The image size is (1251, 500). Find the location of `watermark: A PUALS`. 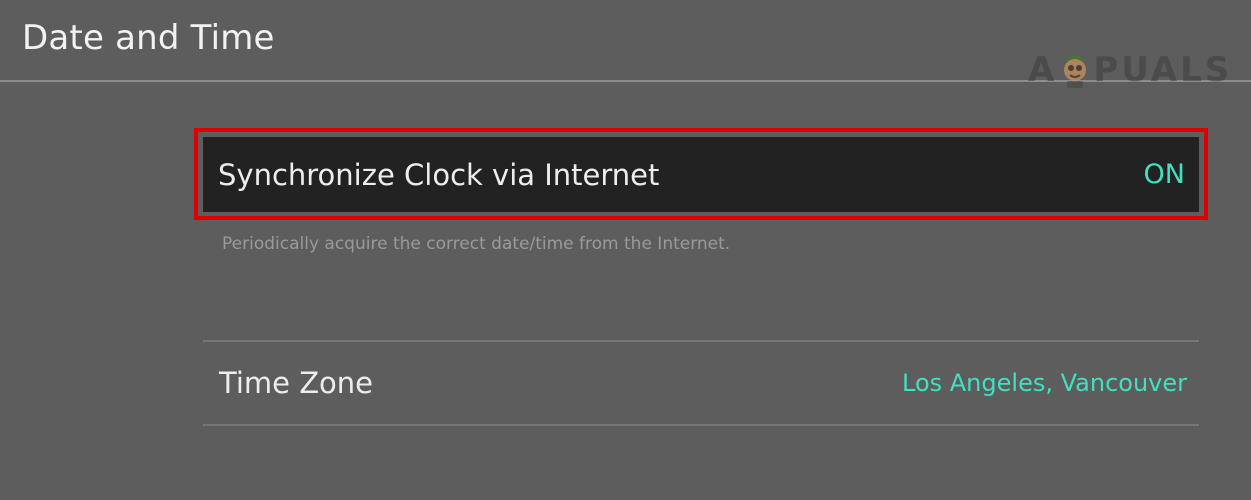

watermark: A PUALS is located at coordinates (1130, 70).